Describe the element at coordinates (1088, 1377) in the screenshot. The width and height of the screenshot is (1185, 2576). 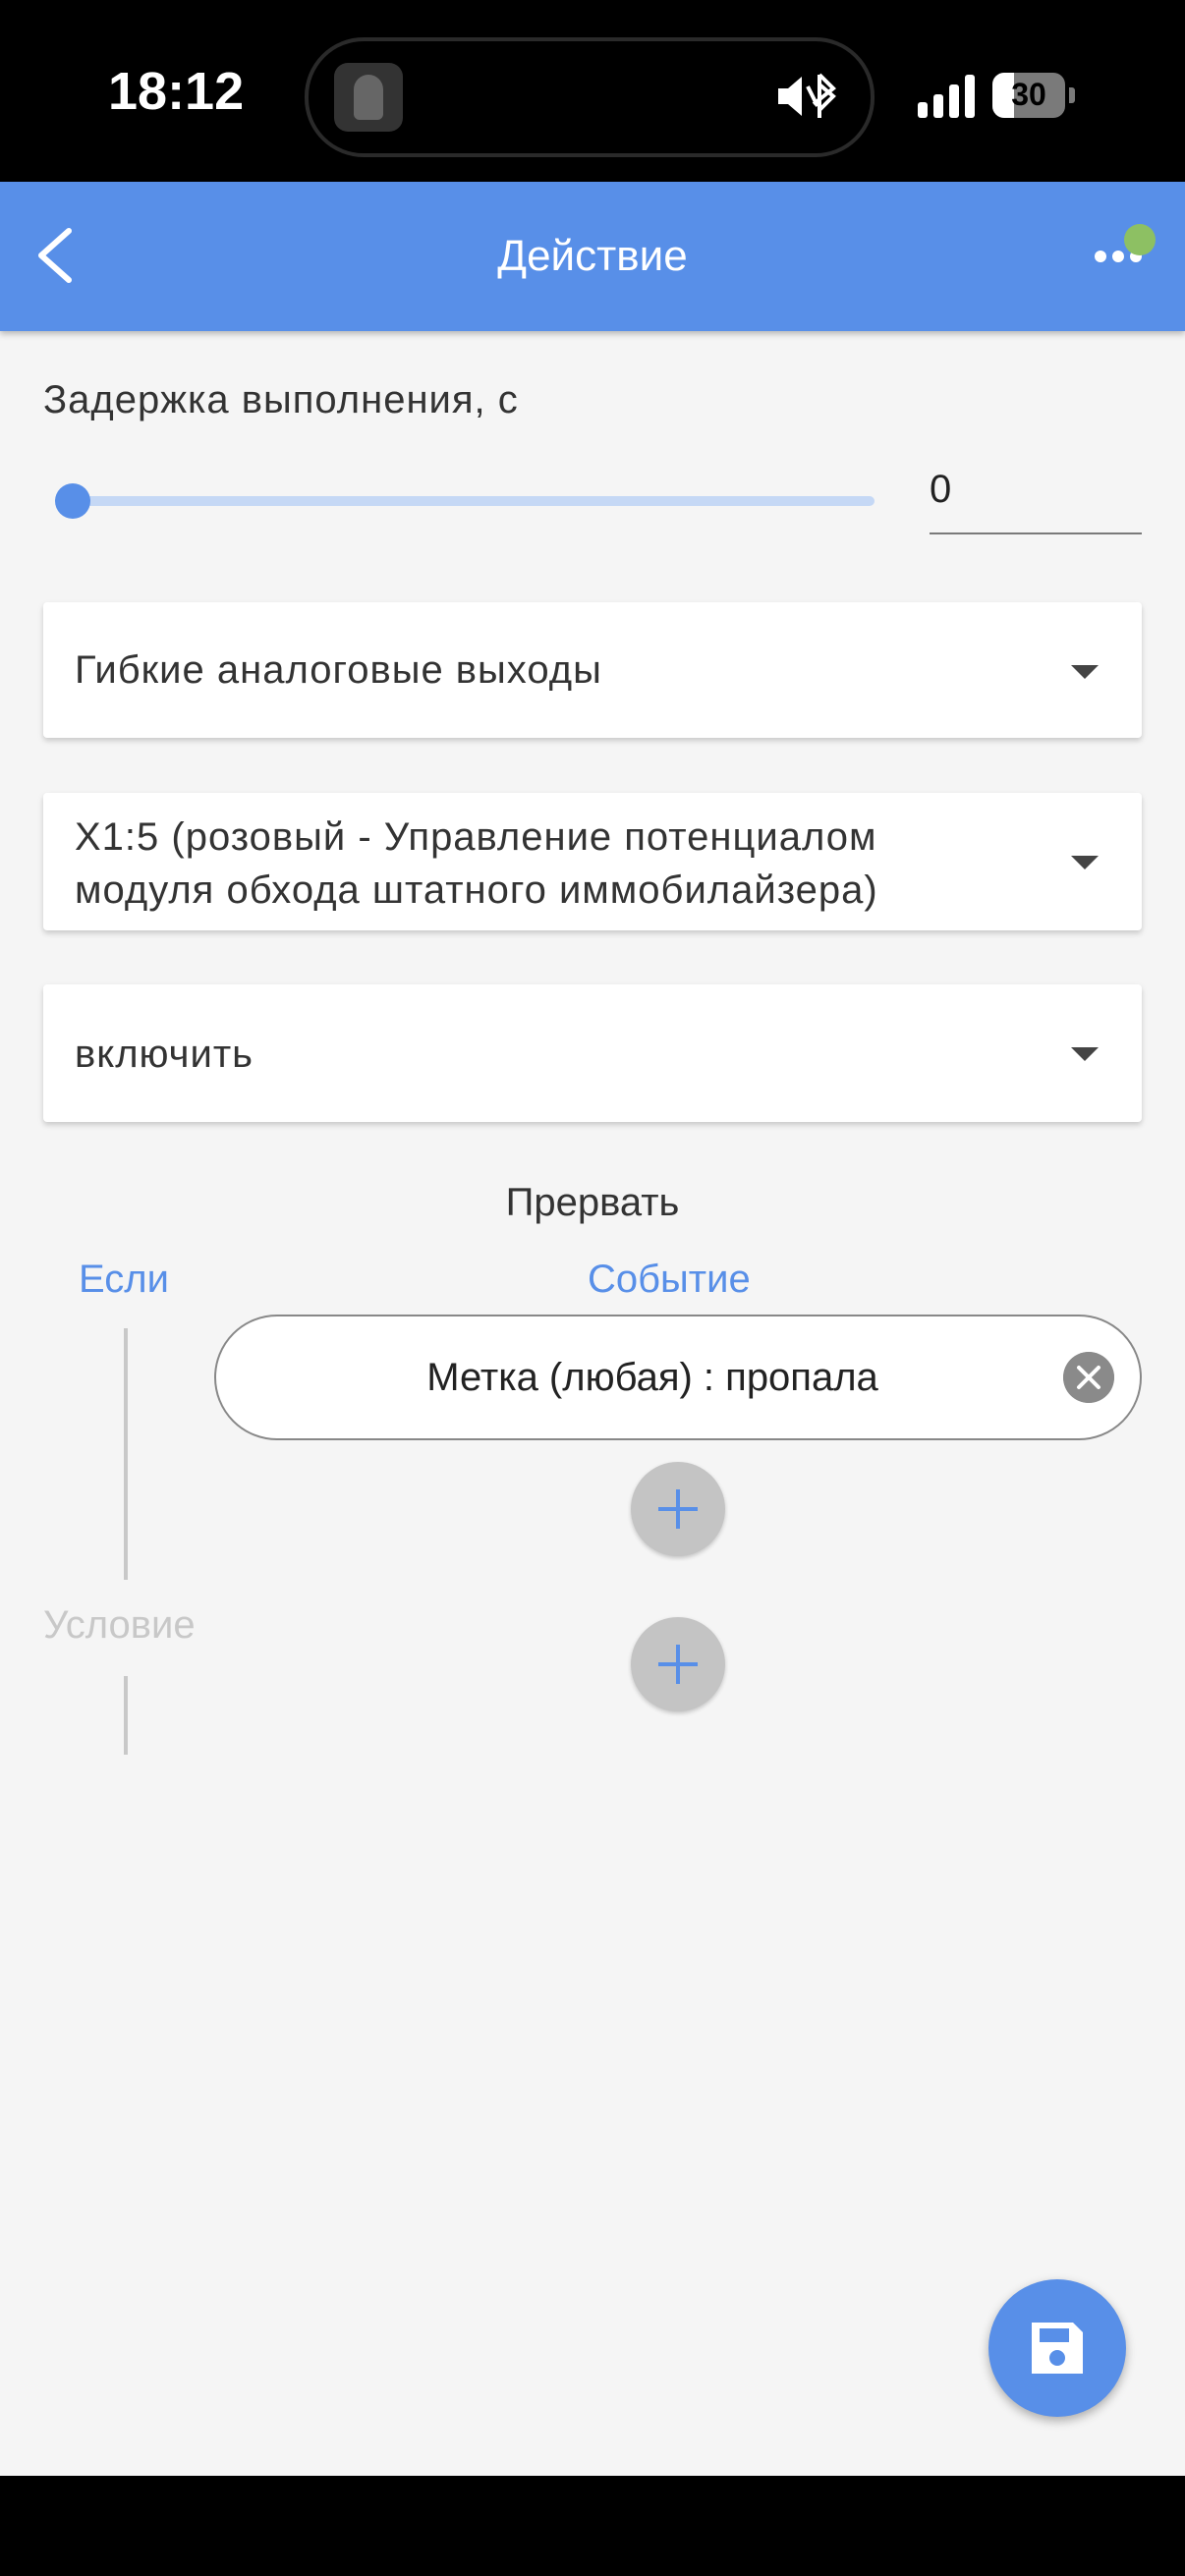
I see `remove-event-icon` at that location.